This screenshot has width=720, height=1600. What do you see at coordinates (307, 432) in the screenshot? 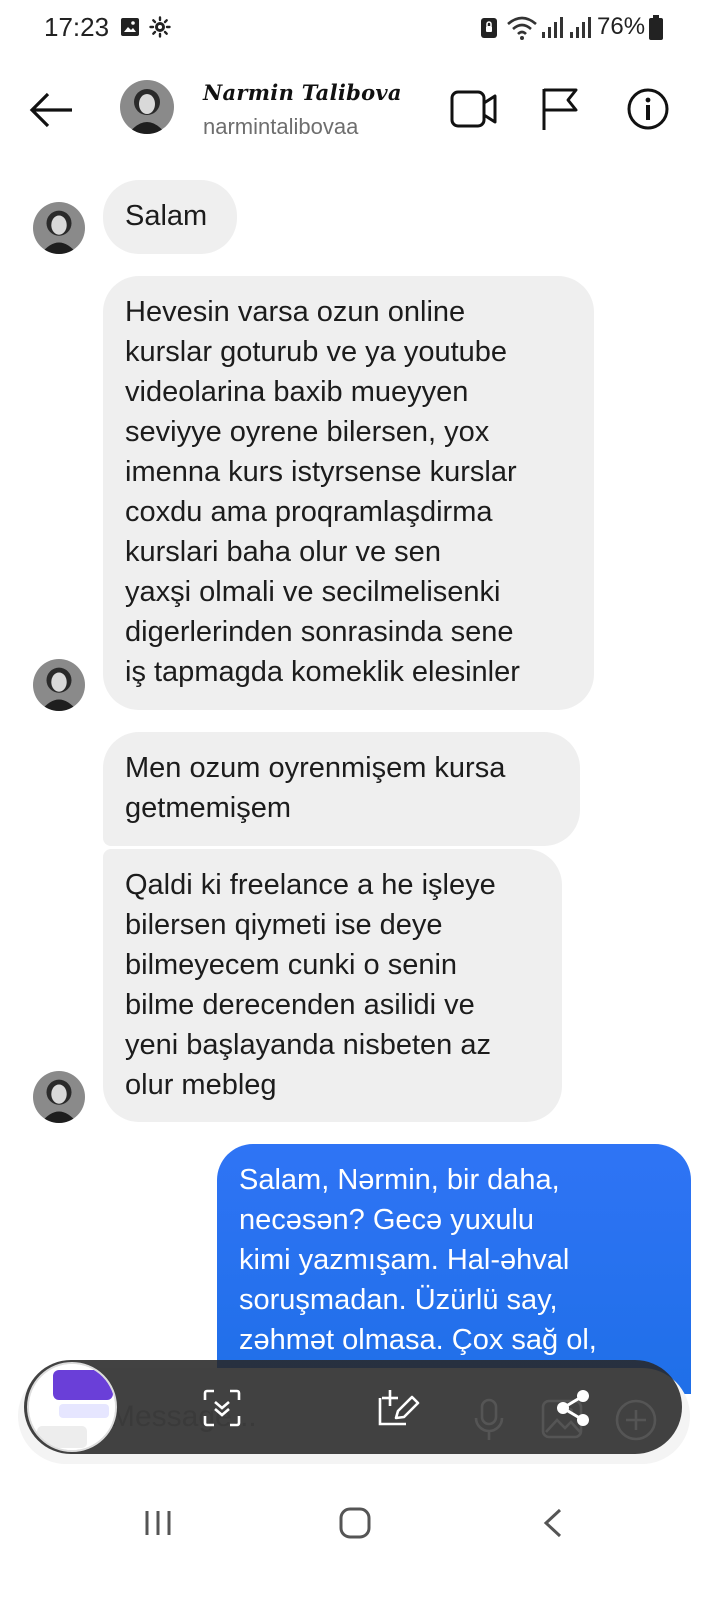
I see `message-text: seviyye oyrene bilersen, yox` at bounding box center [307, 432].